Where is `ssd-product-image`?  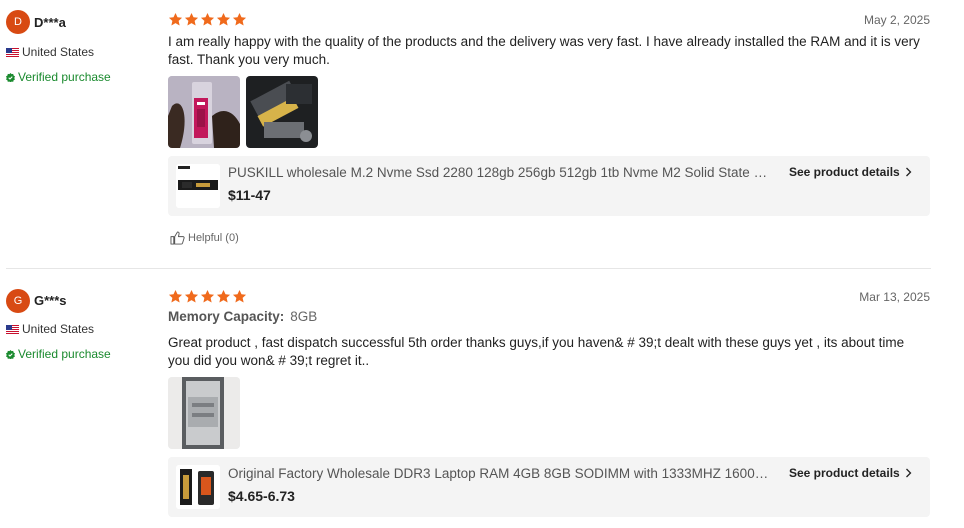 ssd-product-image is located at coordinates (198, 186).